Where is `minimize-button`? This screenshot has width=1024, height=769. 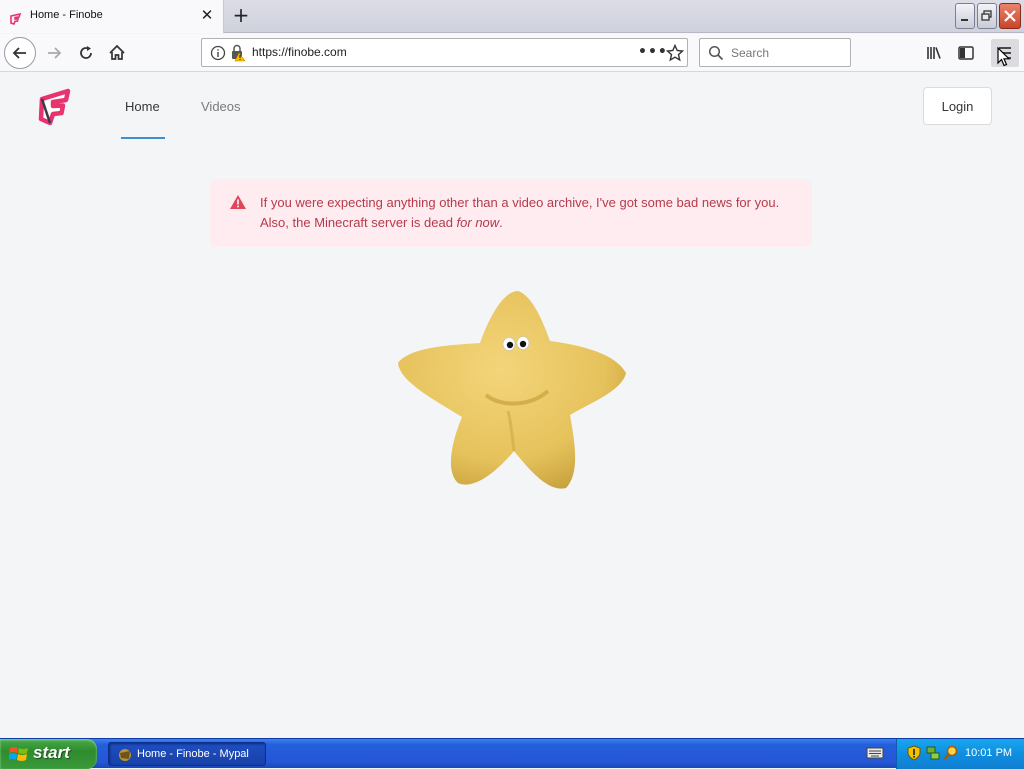 minimize-button is located at coordinates (965, 16).